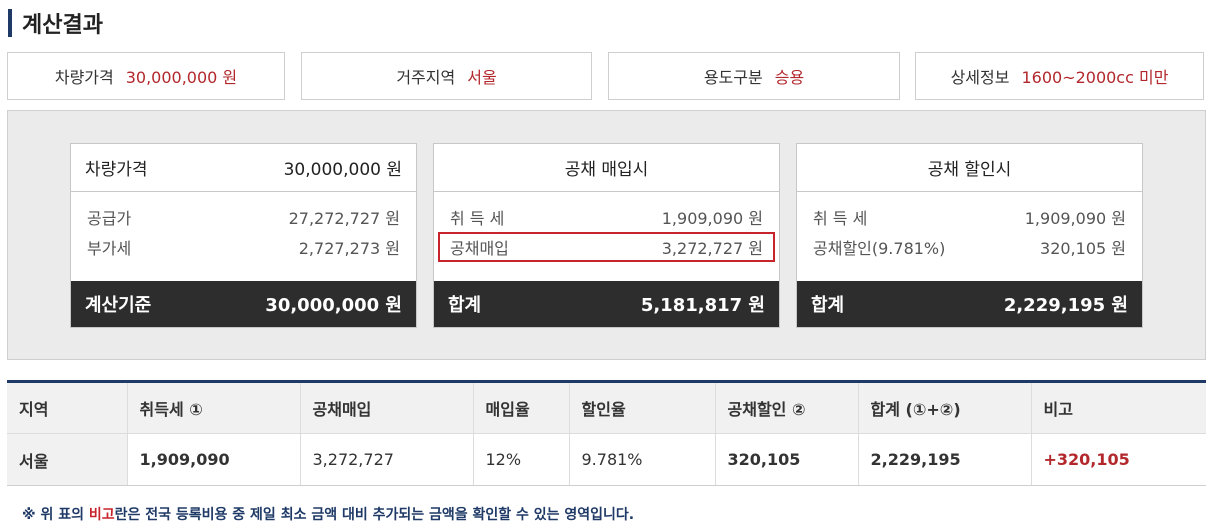 This screenshot has width=1218, height=530. What do you see at coordinates (181, 77) in the screenshot?
I see `summary-value: 30,000,000 원` at bounding box center [181, 77].